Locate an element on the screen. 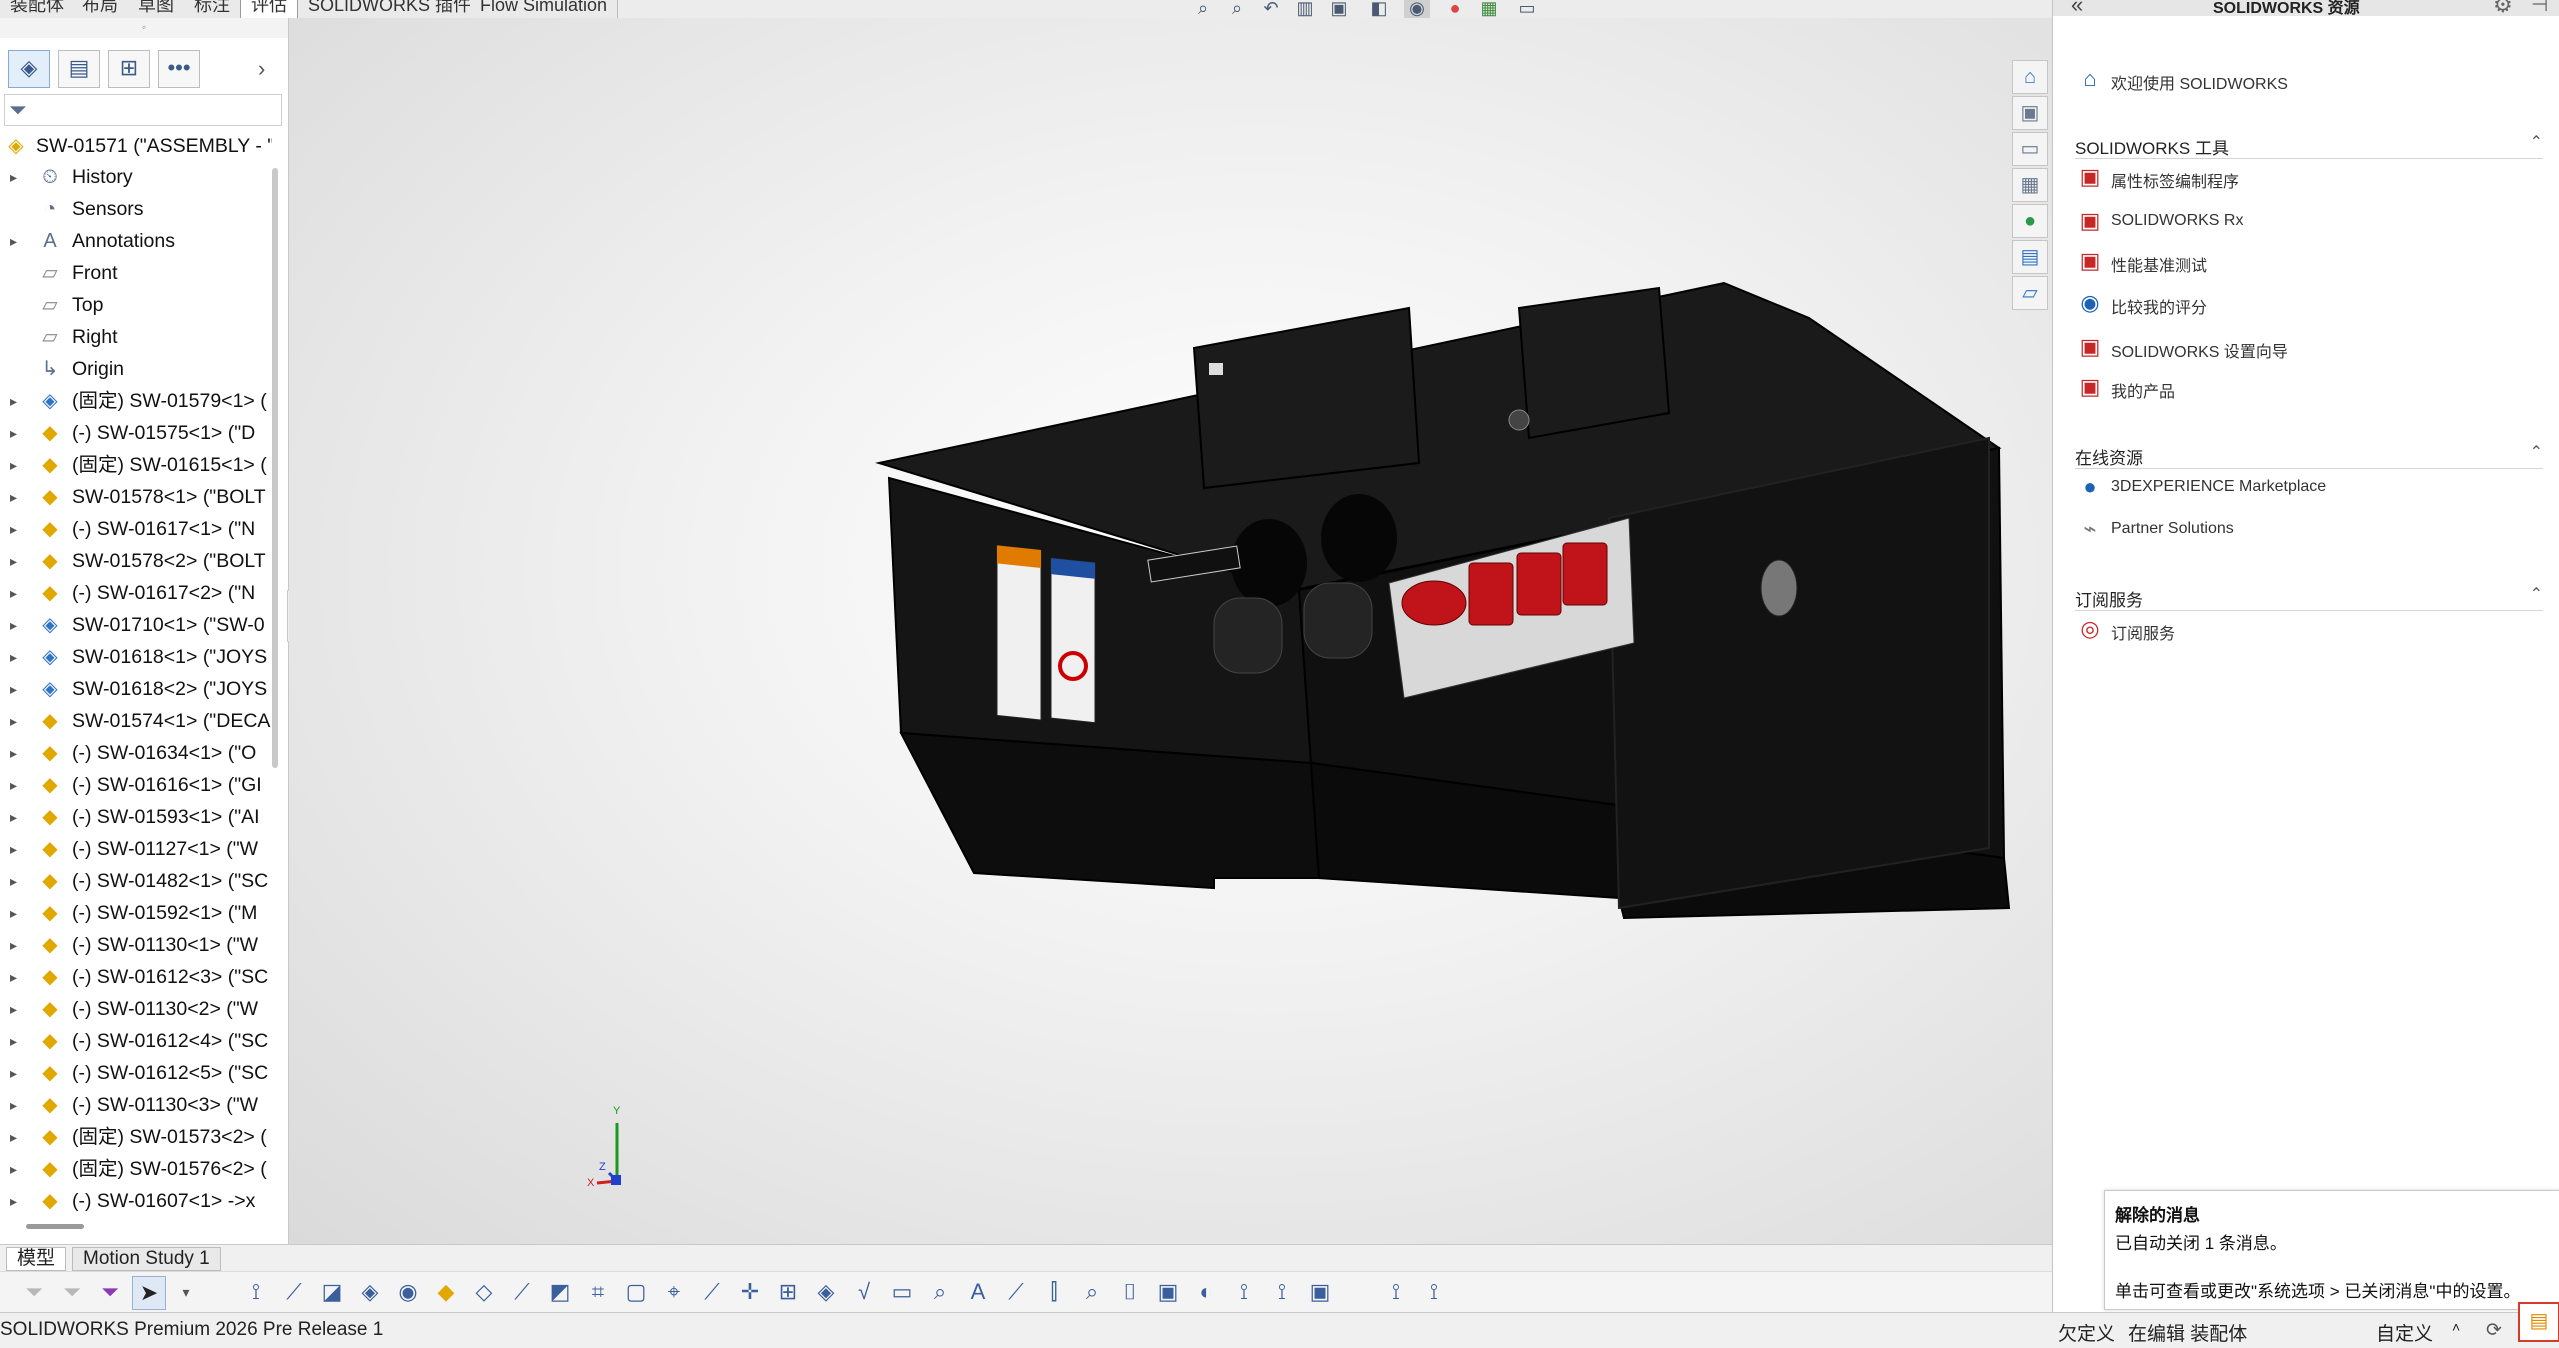 The height and width of the screenshot is (1348, 2559). appearances-icon: ● is located at coordinates (2030, 221).